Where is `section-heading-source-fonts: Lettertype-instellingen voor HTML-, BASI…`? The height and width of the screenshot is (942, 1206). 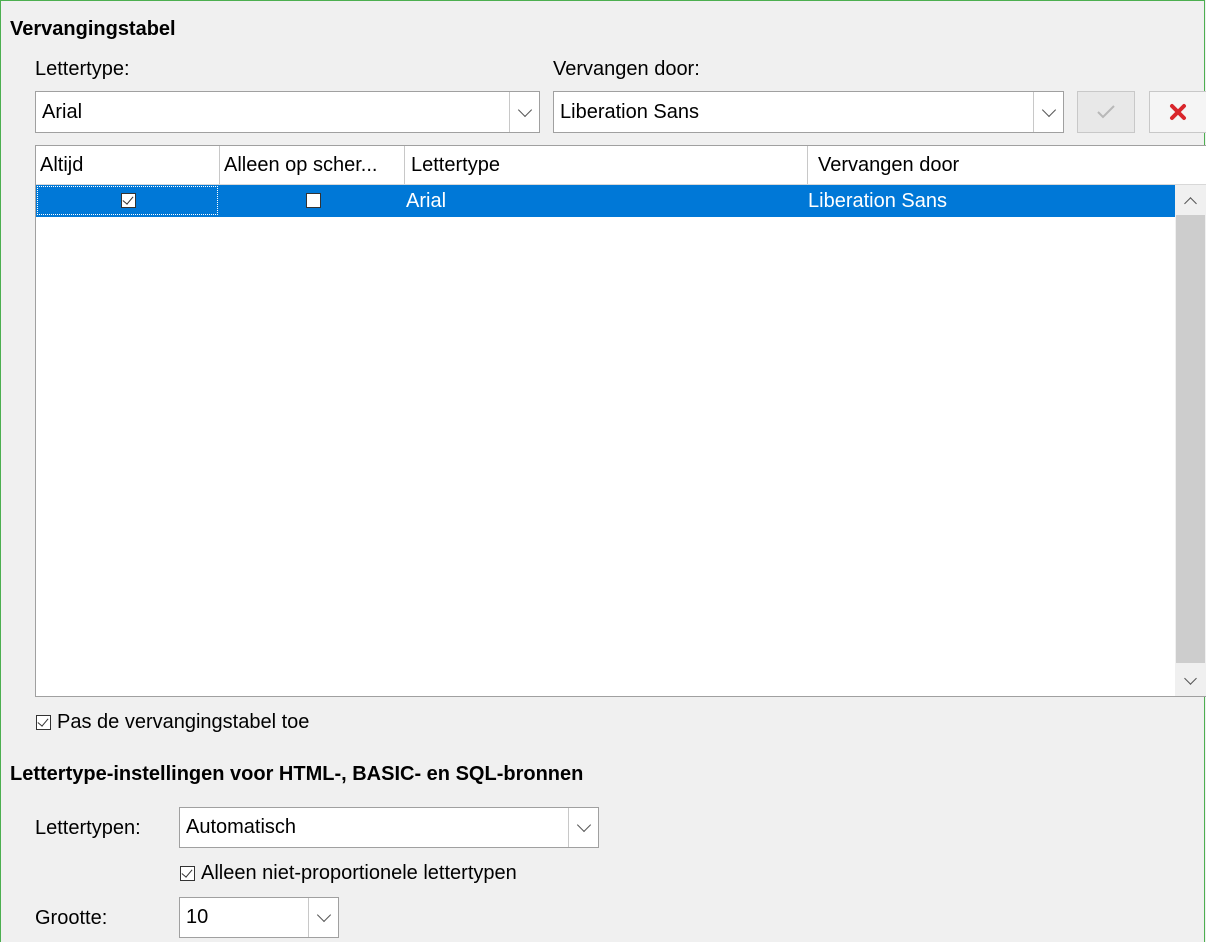 section-heading-source-fonts: Lettertype-instellingen voor HTML-, BASI… is located at coordinates (297, 774).